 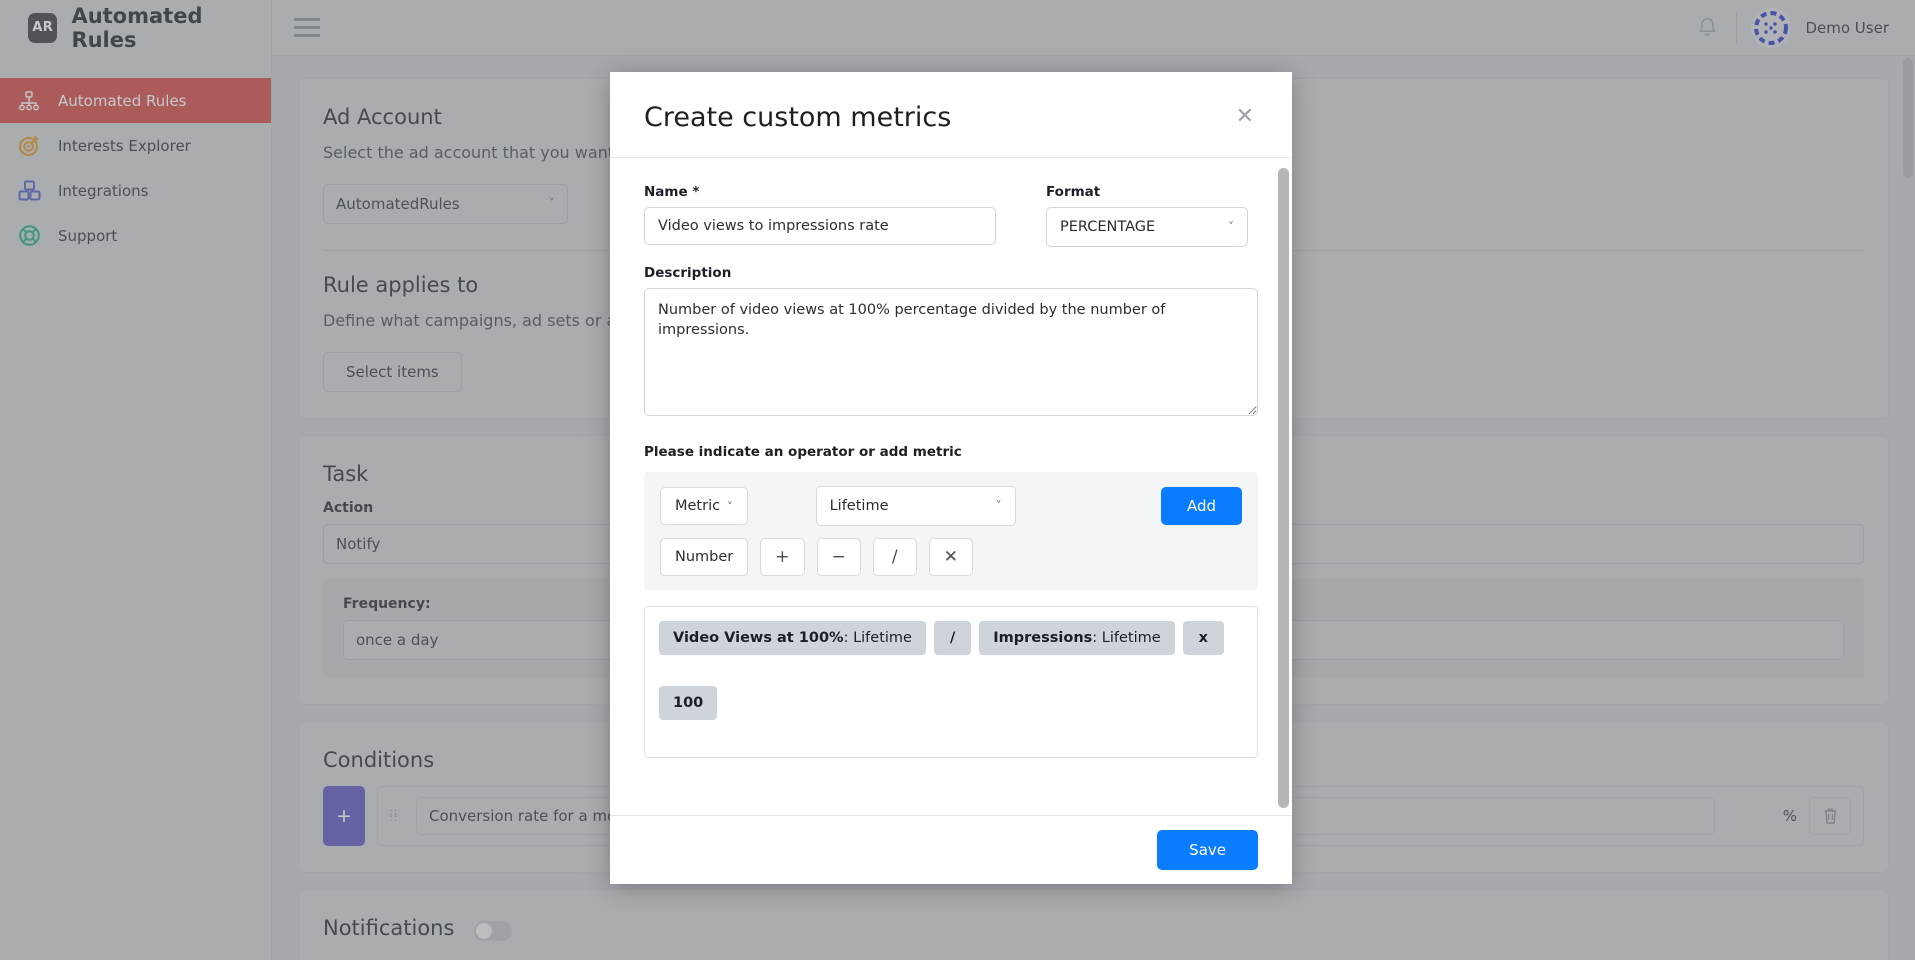 I want to click on metric-dropdown-label: Metric, so click(x=698, y=506).